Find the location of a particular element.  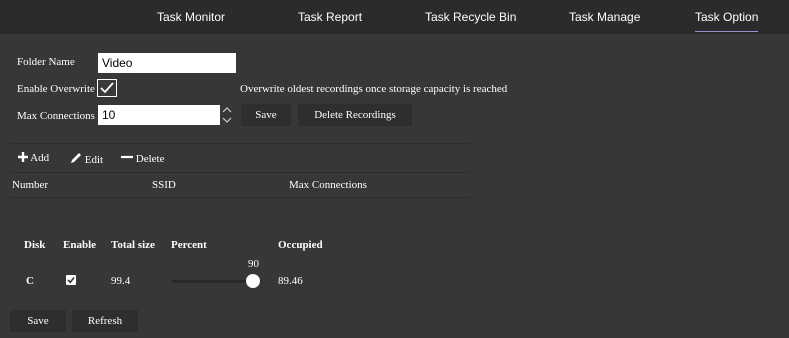

disk-header-total-size: Total size is located at coordinates (133, 245).